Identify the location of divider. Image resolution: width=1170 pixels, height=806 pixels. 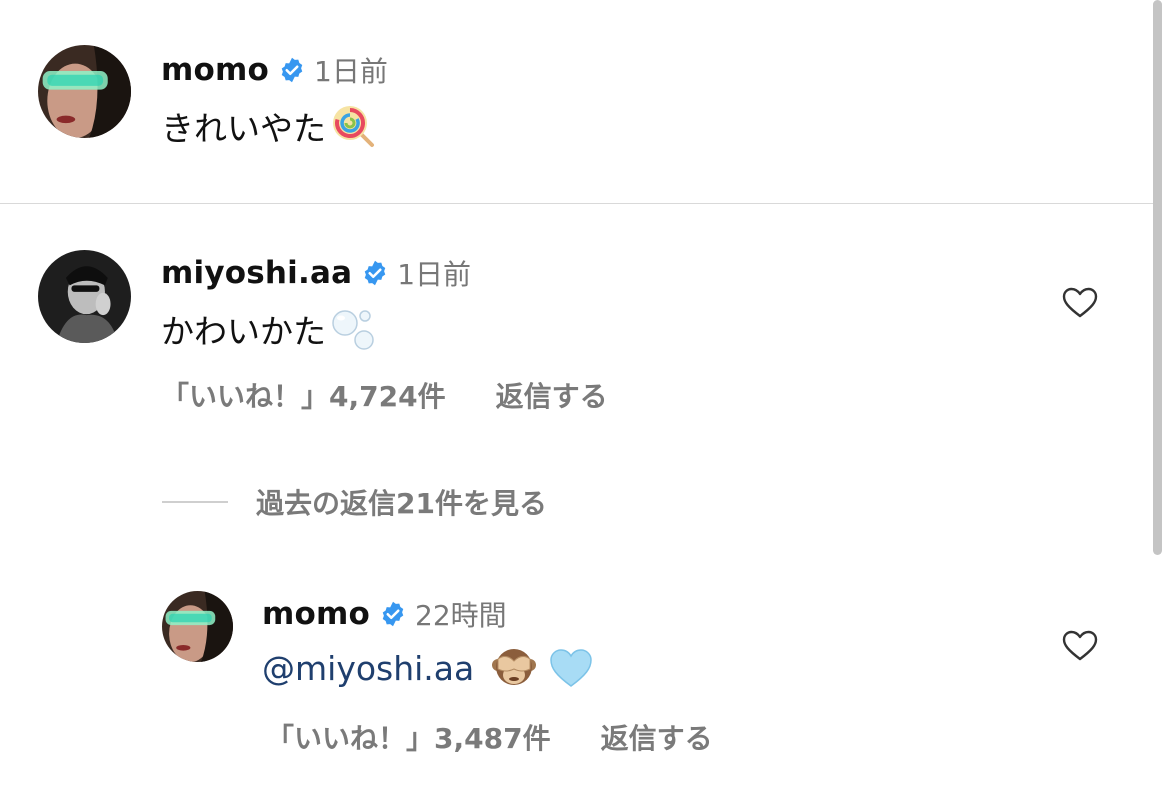
(577, 203).